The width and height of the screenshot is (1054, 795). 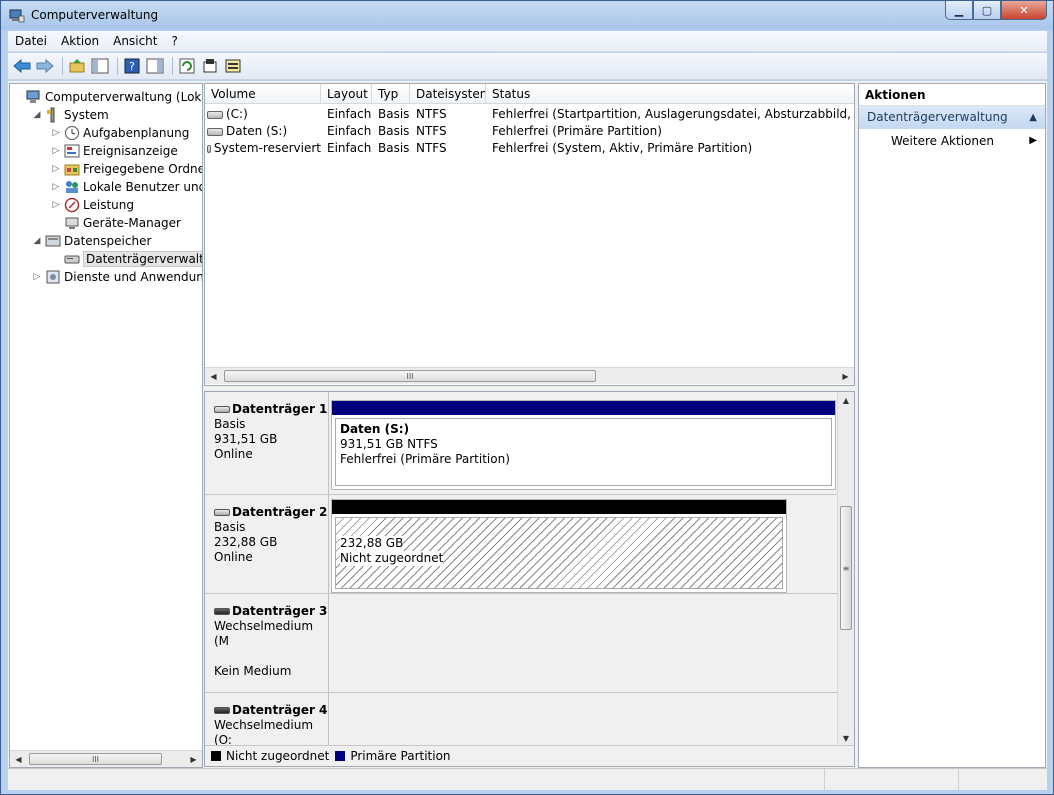 What do you see at coordinates (448, 93) in the screenshot?
I see `column-dateisystem: Dateisystem` at bounding box center [448, 93].